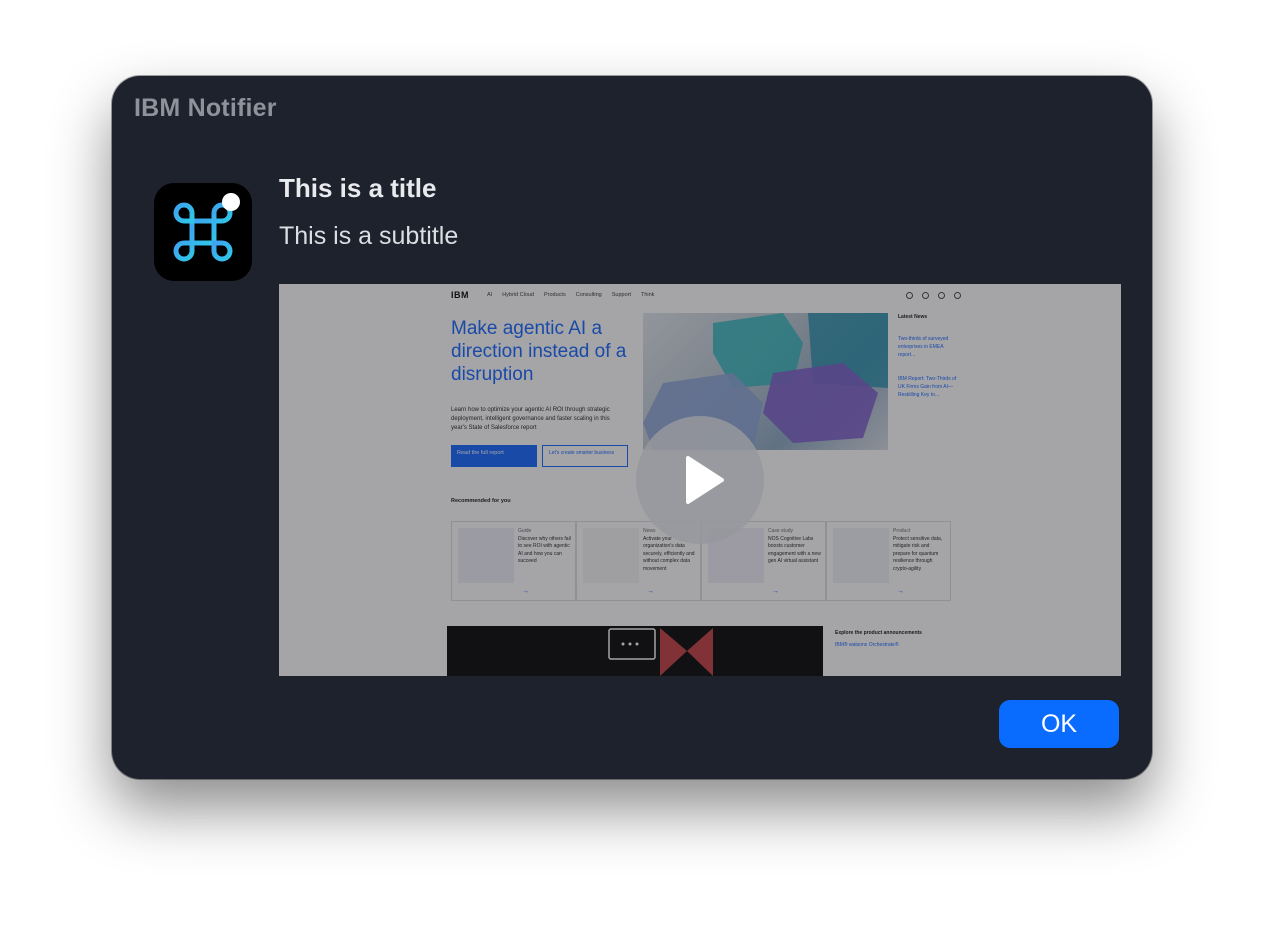 The image size is (1264, 928). Describe the element at coordinates (358, 188) in the screenshot. I see `notification-title: This is a title` at that location.